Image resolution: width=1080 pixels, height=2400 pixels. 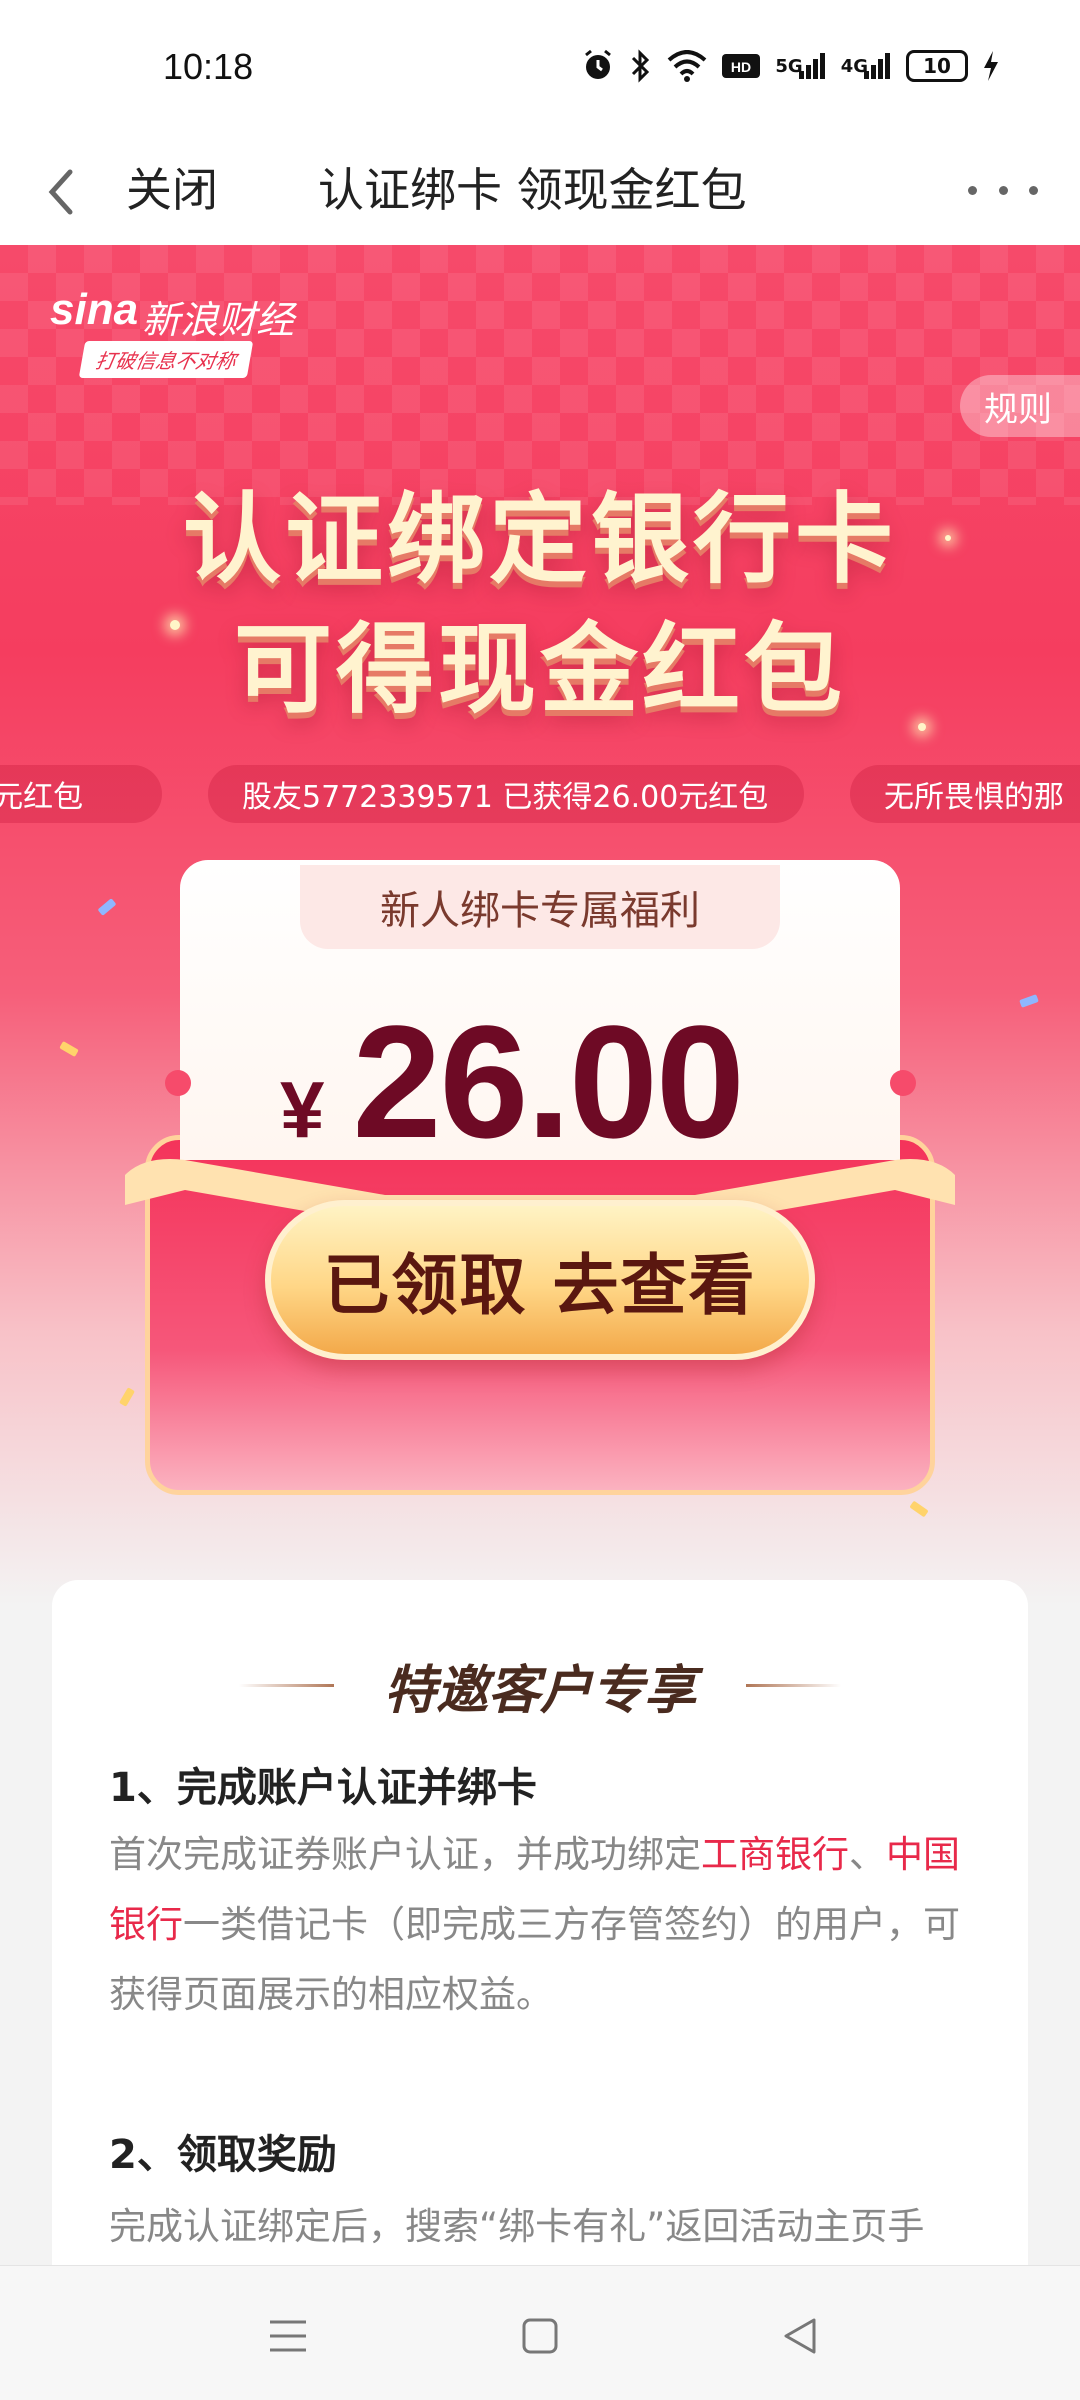 What do you see at coordinates (223, 2155) in the screenshot?
I see `step2-title: 2、领取奖励` at bounding box center [223, 2155].